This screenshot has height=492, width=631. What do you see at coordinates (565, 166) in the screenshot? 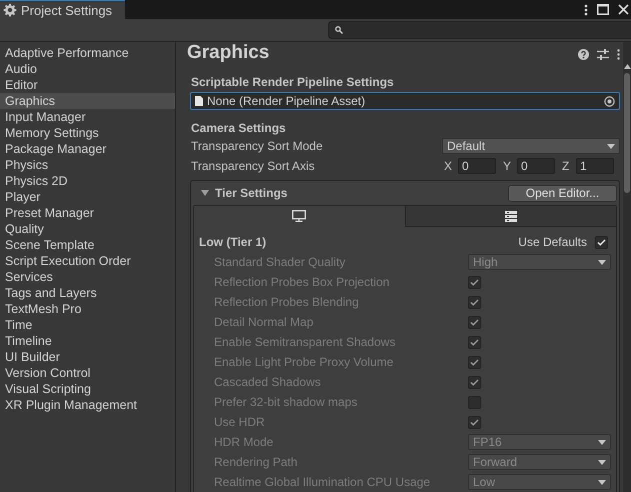
I see `axis-label: Z` at bounding box center [565, 166].